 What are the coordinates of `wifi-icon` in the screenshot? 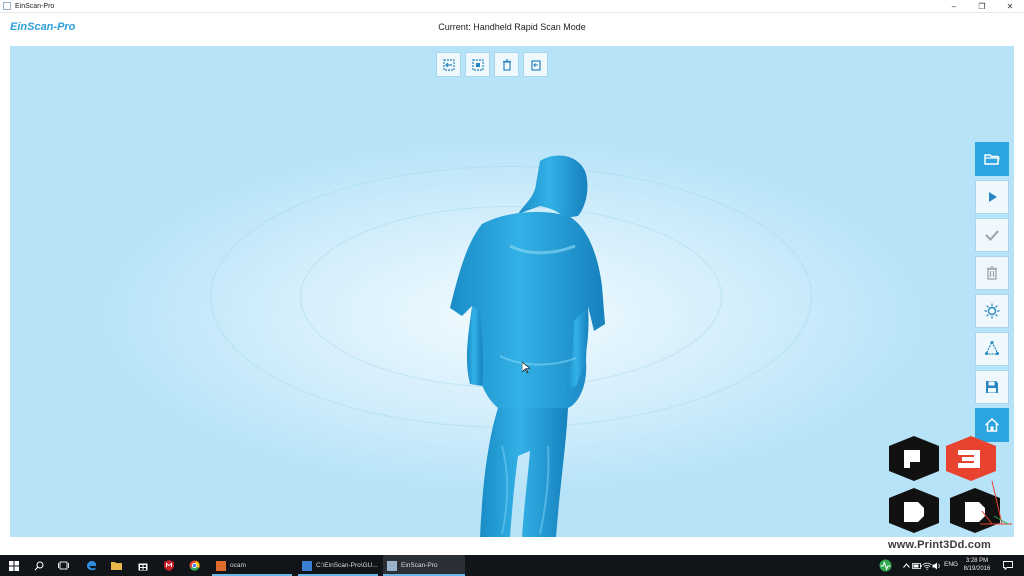 It's located at (927, 566).